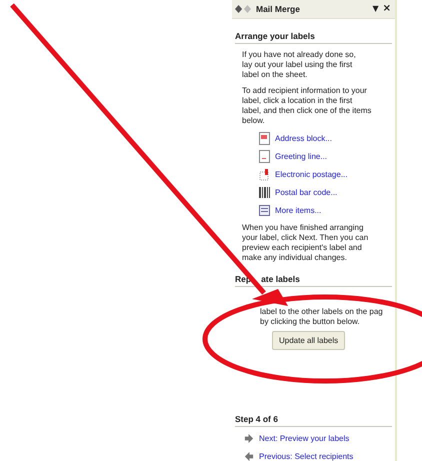  What do you see at coordinates (310, 322) in the screenshot?
I see `instruction-text: by clicking the button below.` at bounding box center [310, 322].